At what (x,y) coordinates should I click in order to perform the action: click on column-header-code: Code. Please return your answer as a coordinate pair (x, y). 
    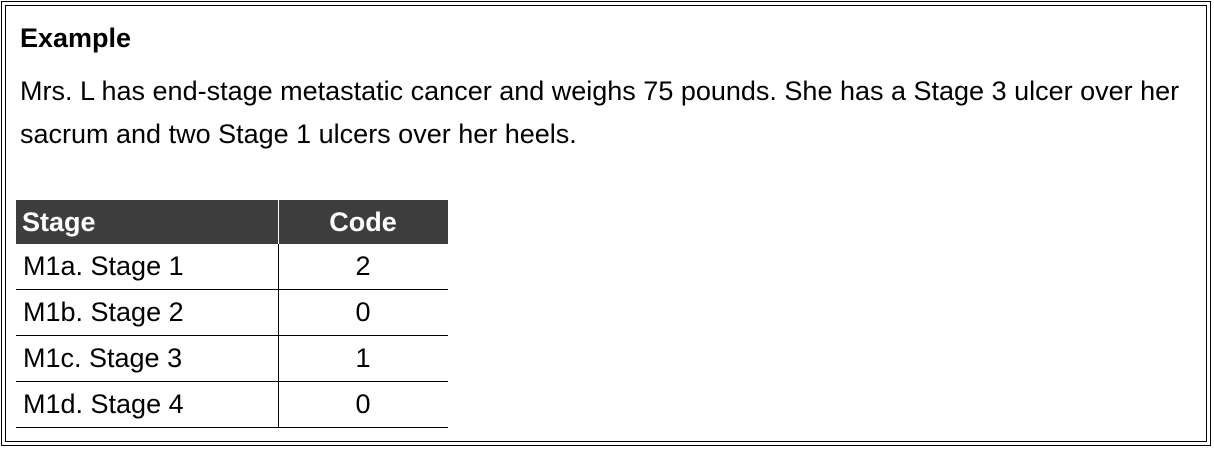
    Looking at the image, I should click on (363, 222).